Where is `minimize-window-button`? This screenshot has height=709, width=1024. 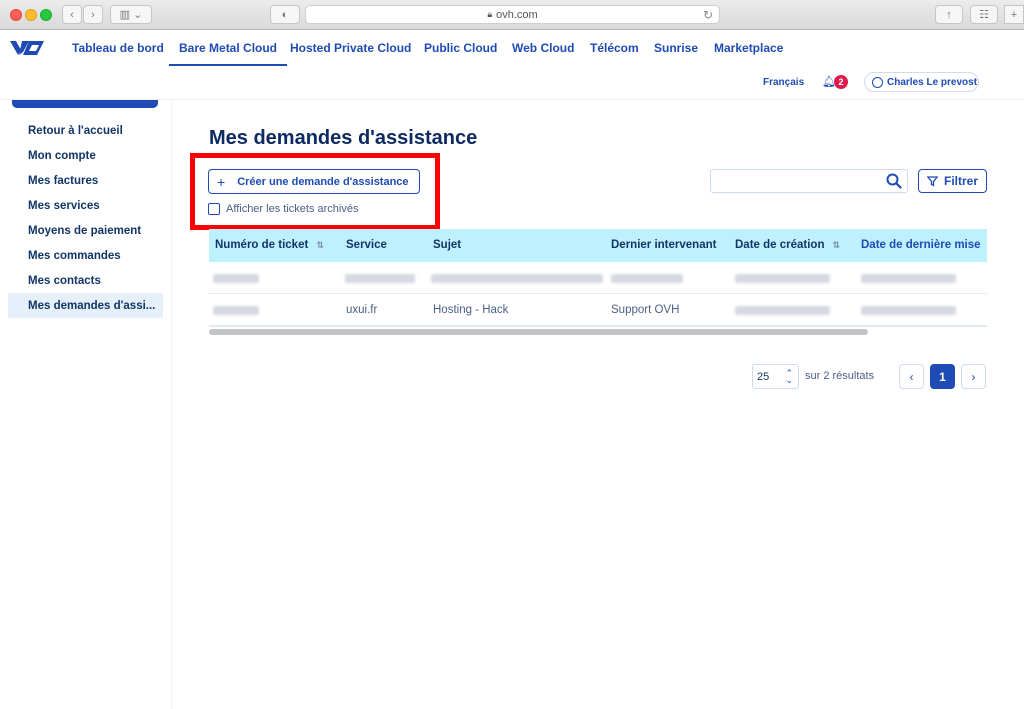 minimize-window-button is located at coordinates (31, 15).